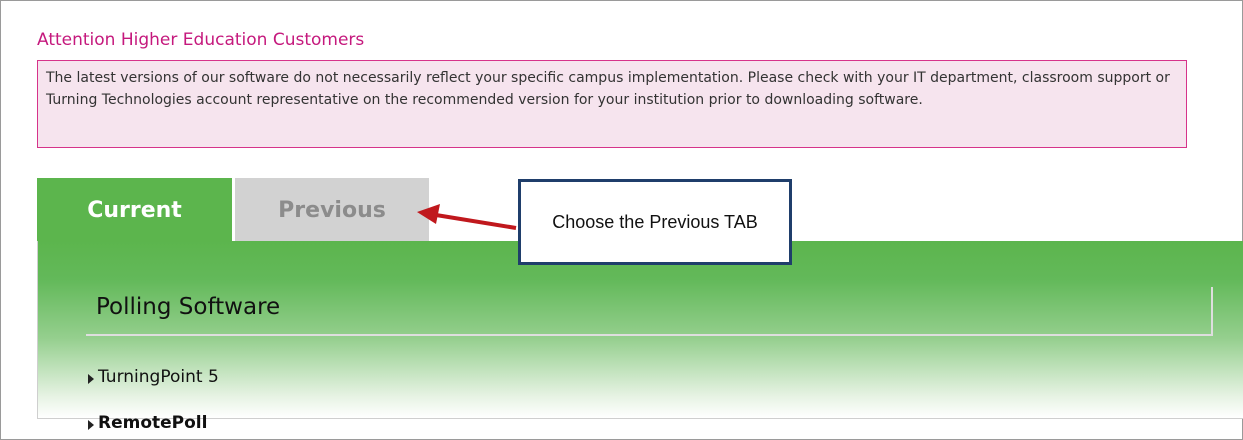 Image resolution: width=1243 pixels, height=440 pixels. Describe the element at coordinates (332, 210) in the screenshot. I see `tab-previous: Previous` at that location.